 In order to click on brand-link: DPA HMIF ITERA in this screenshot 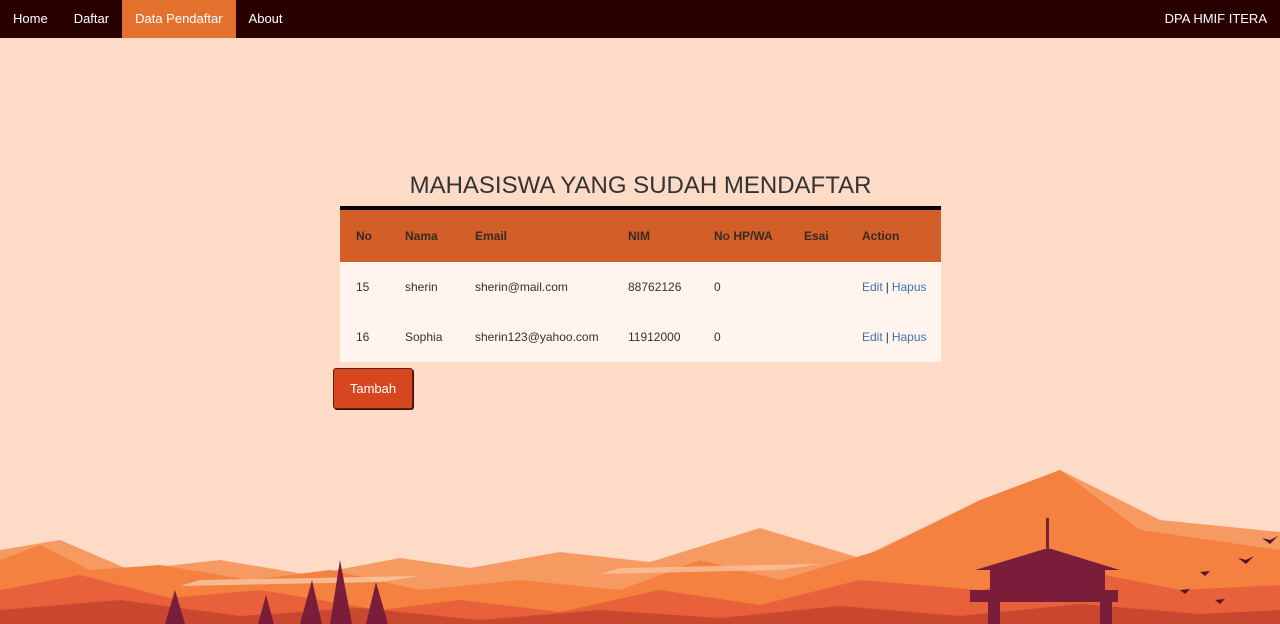, I will do `click(1216, 19)`.